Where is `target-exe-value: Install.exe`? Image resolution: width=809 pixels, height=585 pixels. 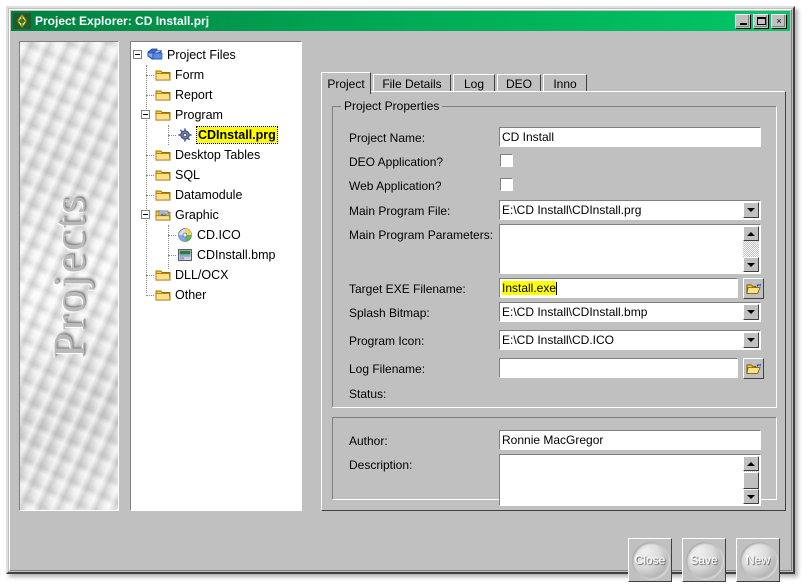 target-exe-value: Install.exe is located at coordinates (529, 288).